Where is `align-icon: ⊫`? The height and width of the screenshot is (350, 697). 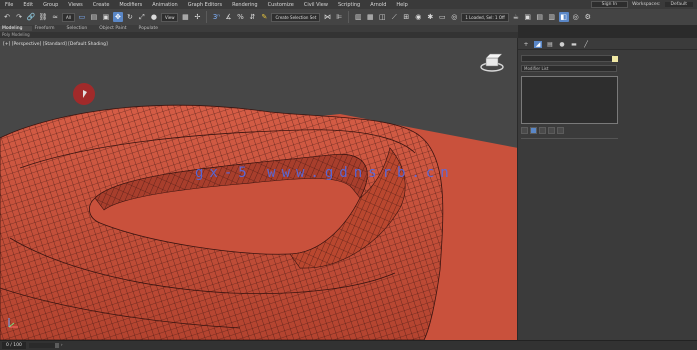 align-icon: ⊫ is located at coordinates (339, 17).